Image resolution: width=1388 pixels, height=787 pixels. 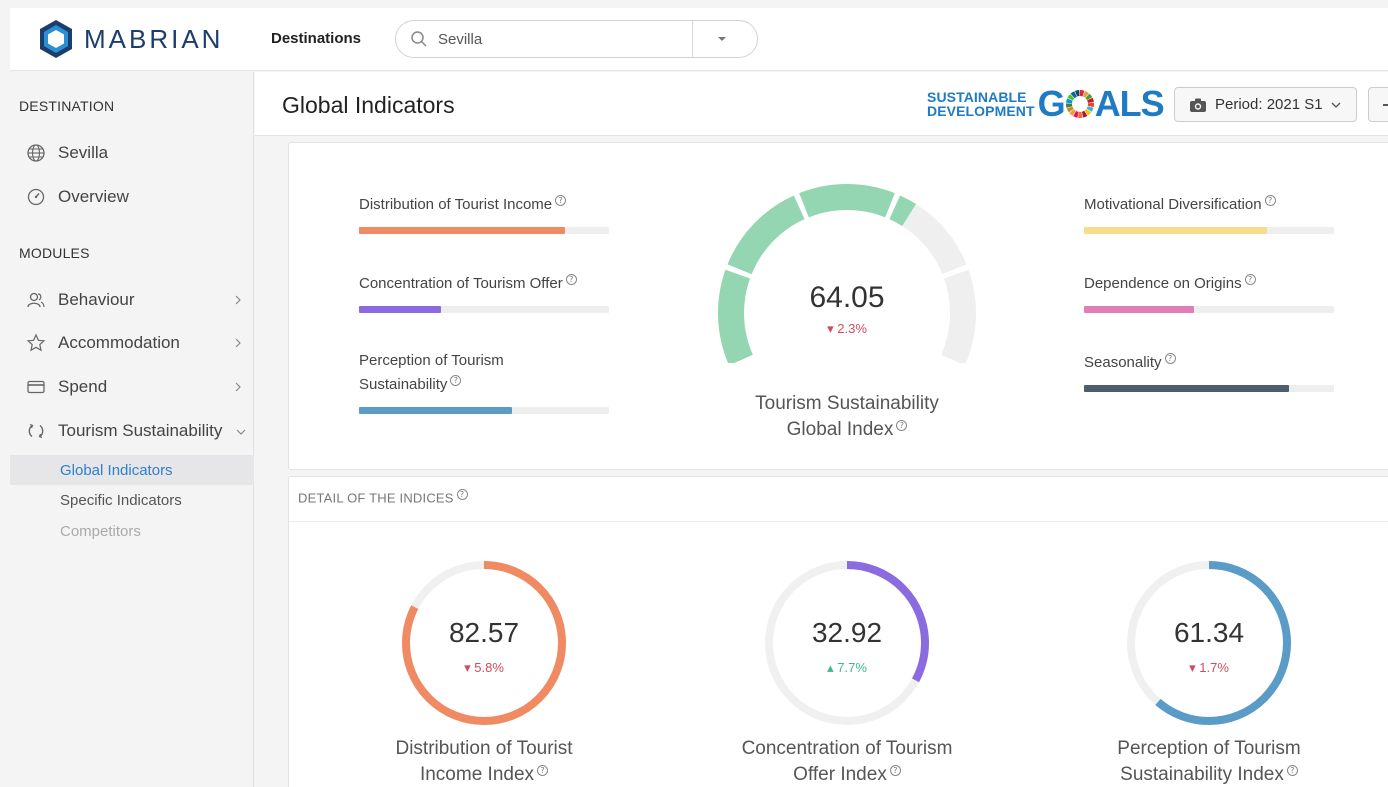 What do you see at coordinates (96, 299) in the screenshot?
I see `sidebar-item-label: Behaviour` at bounding box center [96, 299].